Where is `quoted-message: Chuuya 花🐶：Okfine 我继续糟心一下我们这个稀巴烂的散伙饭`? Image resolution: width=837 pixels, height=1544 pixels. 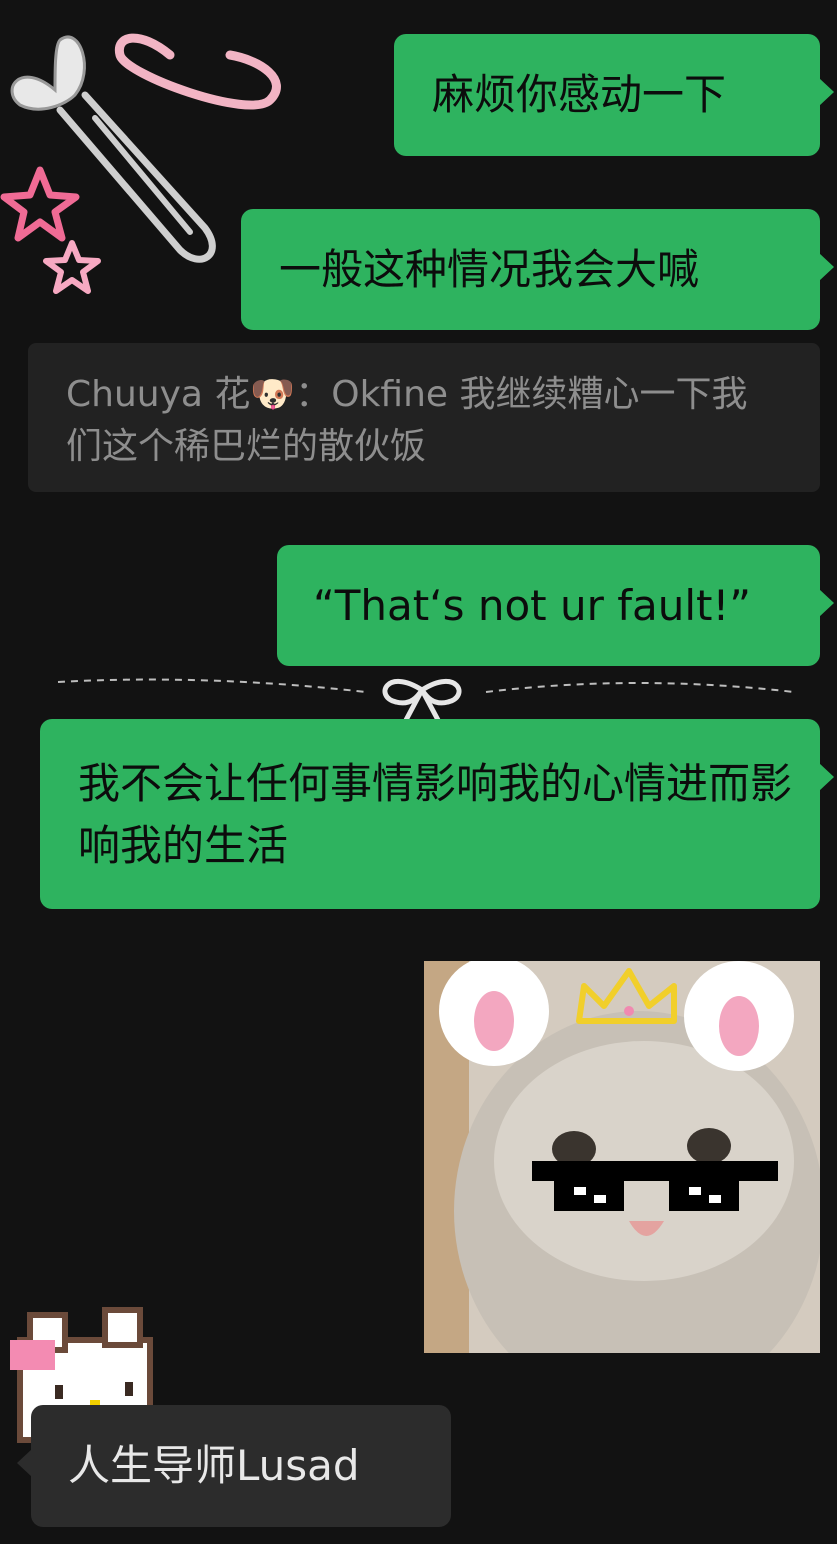
quoted-message: Chuuya 花🐶：Okfine 我继续糟心一下我们这个稀巴烂的散伙饭 is located at coordinates (424, 417).